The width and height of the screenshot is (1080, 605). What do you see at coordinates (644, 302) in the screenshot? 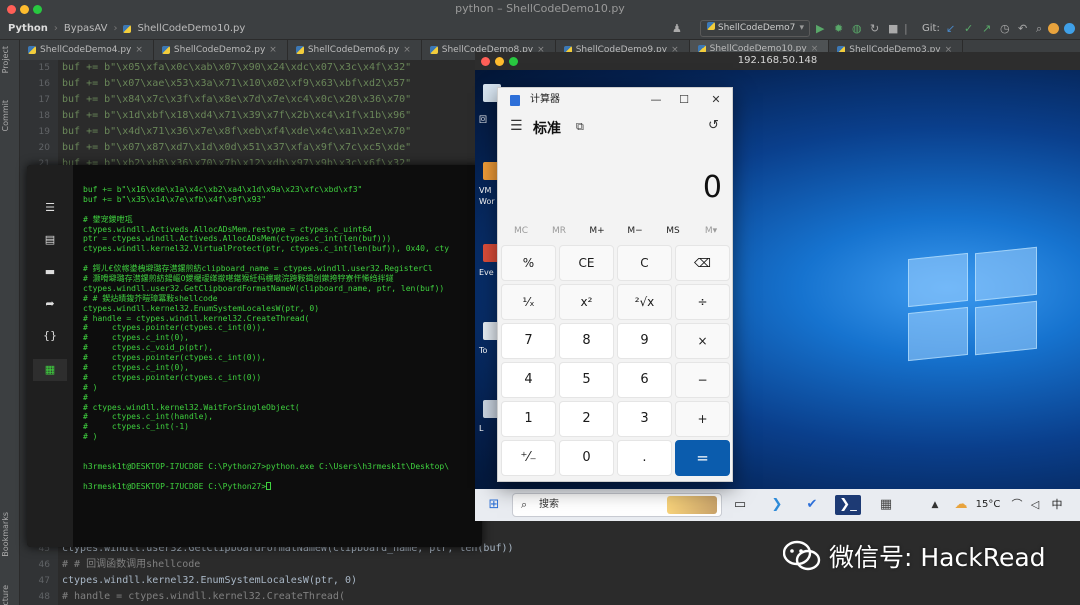
I see `square-root-button: ²√x` at bounding box center [644, 302].